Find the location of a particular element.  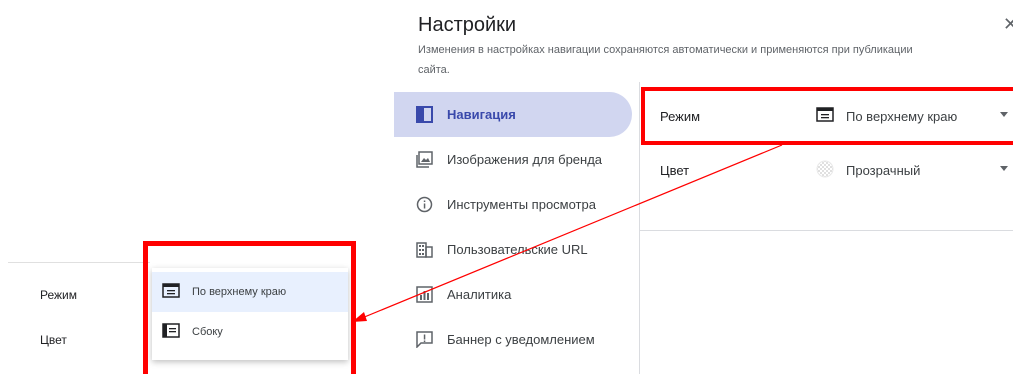

brand-image-icon is located at coordinates (424, 159).